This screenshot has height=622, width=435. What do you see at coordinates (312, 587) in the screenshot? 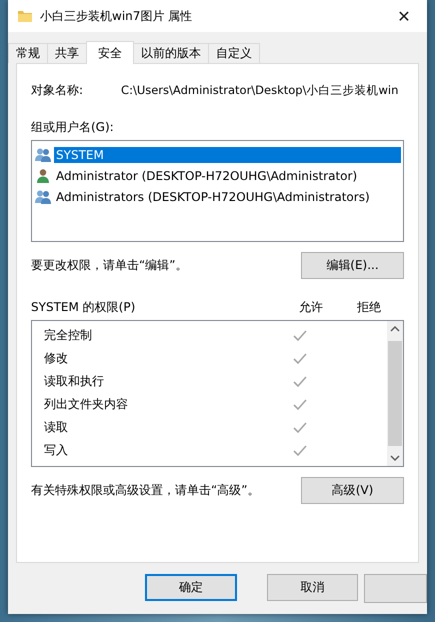
I see `cancel-button: 取消` at bounding box center [312, 587].